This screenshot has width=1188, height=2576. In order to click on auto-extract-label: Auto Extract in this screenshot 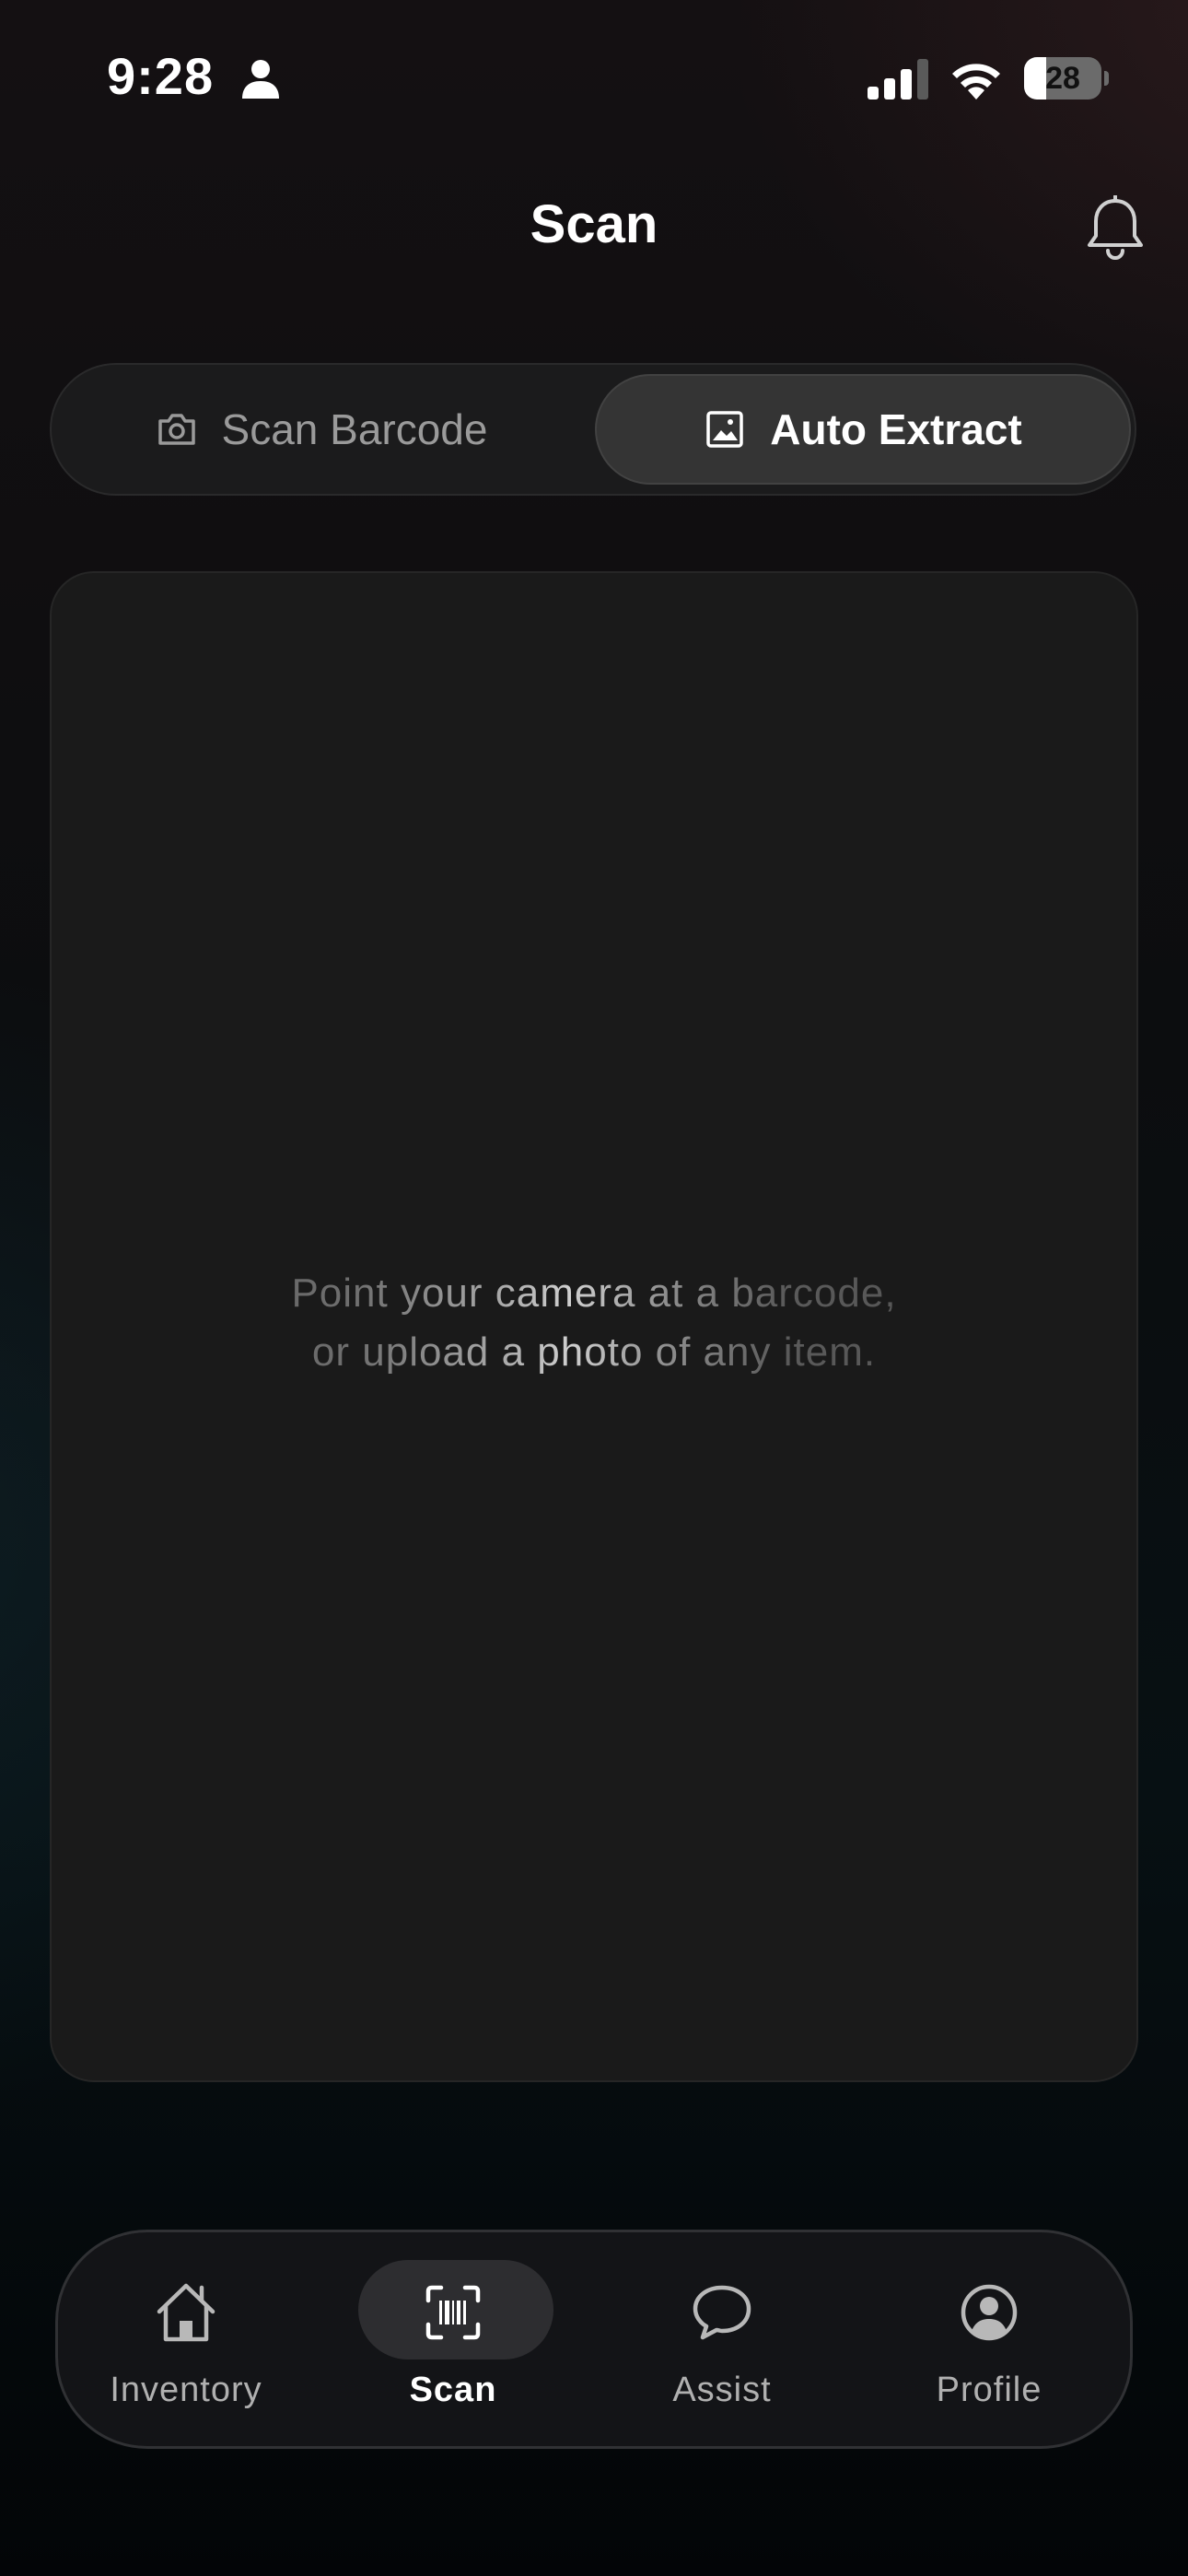, I will do `click(896, 429)`.